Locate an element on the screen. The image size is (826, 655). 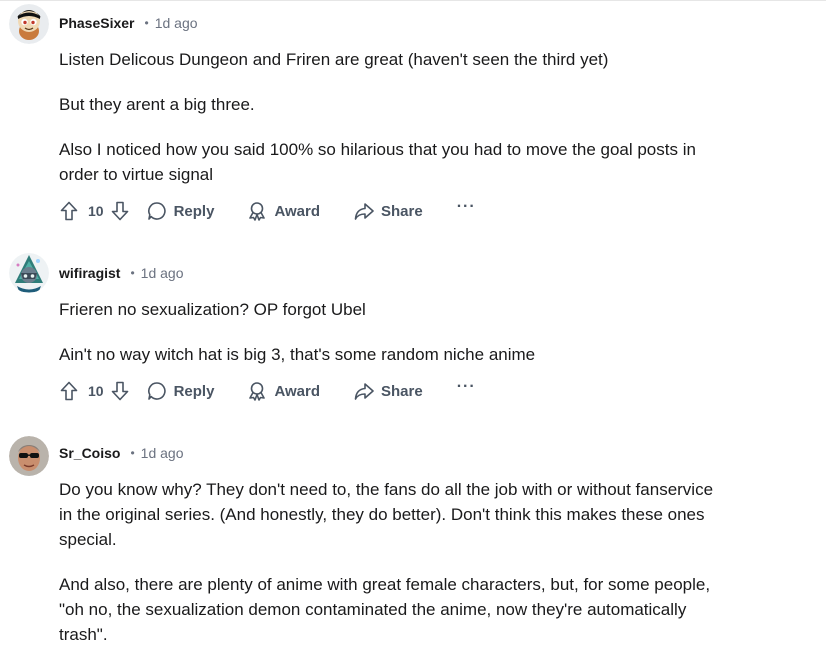
comment-paragraph: But they arent a big three. is located at coordinates (157, 104).